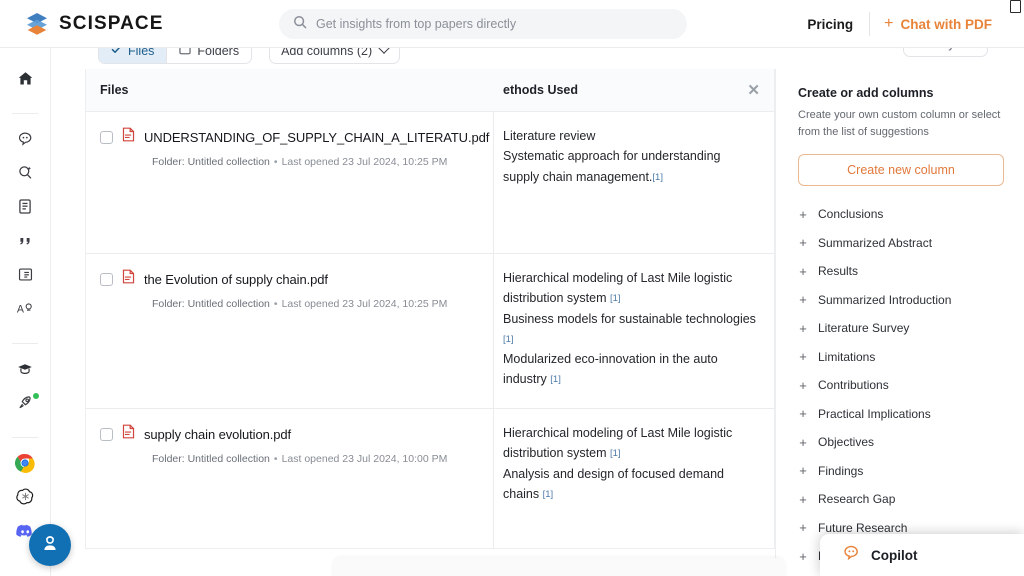  Describe the element at coordinates (874, 413) in the screenshot. I see `suggestion-label: Practical Implications` at that location.